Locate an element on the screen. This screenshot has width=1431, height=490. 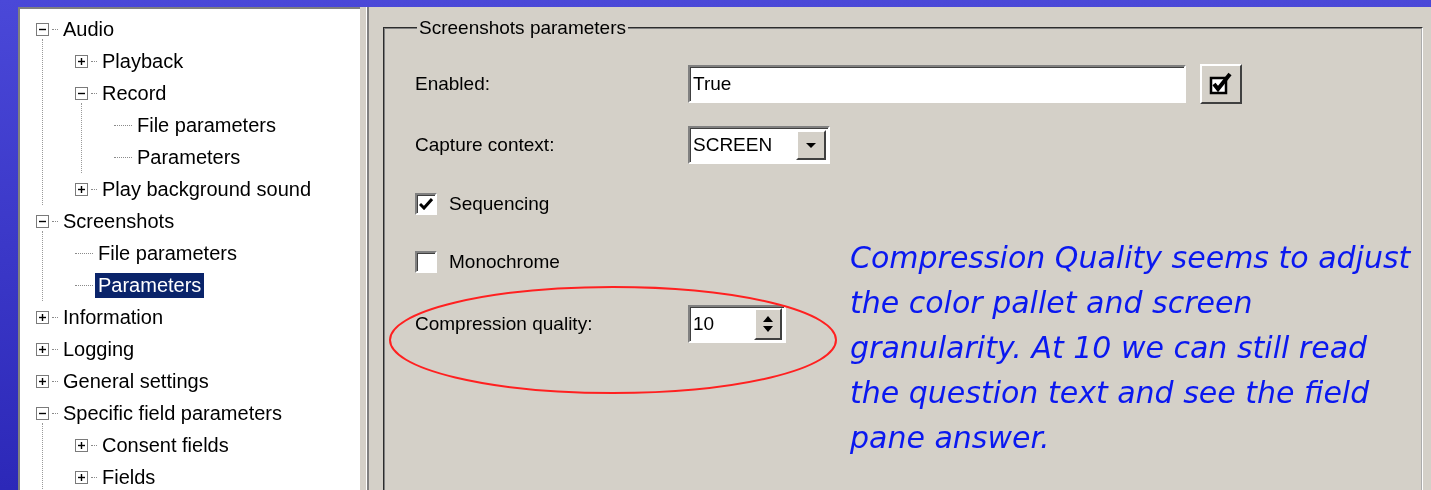
tree-item: Screenshots is located at coordinates (119, 221).